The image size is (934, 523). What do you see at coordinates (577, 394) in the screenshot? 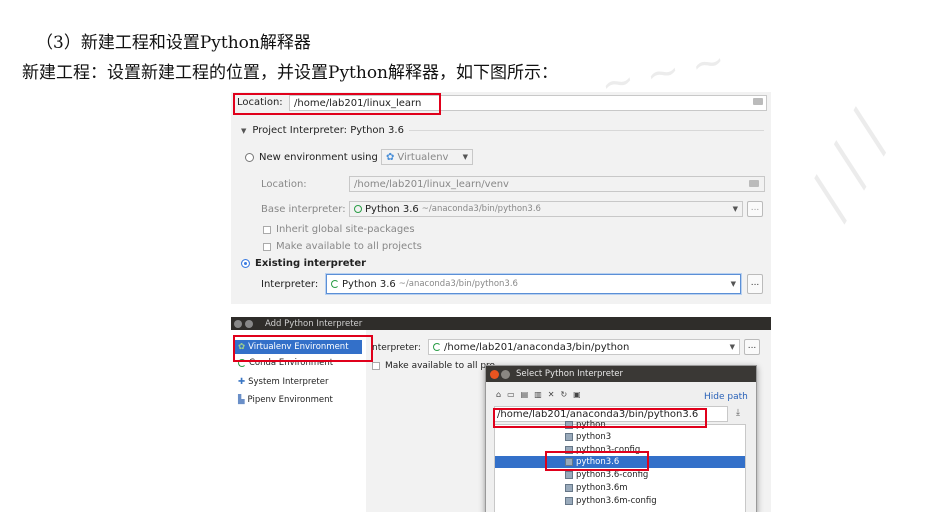
I see `show-hidden-icon: ▣` at bounding box center [577, 394].